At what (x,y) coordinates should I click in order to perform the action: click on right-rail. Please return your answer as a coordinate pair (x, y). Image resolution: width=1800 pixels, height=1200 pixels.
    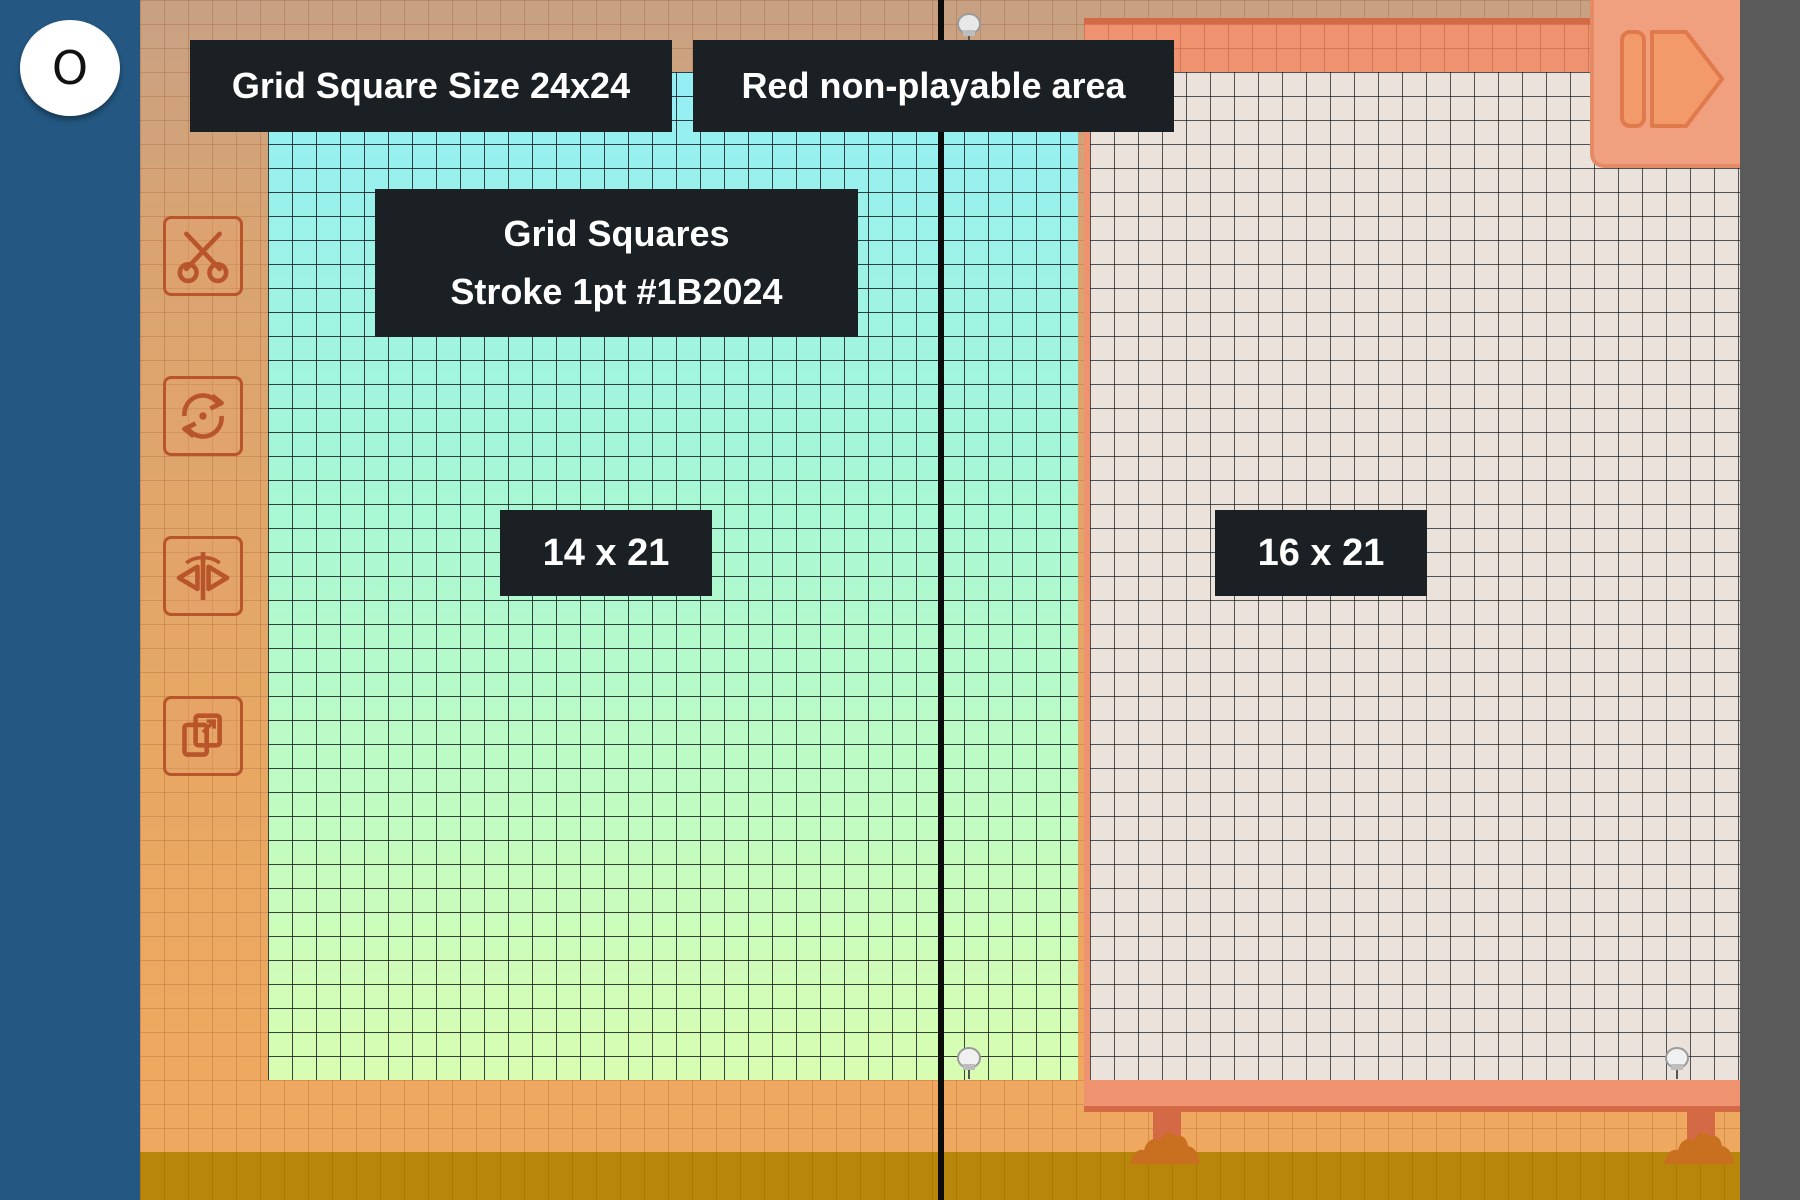
    Looking at the image, I should click on (1770, 600).